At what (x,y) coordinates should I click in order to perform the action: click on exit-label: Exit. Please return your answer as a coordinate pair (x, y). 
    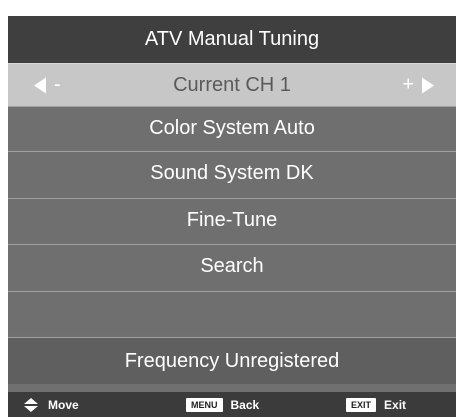
    Looking at the image, I should click on (395, 404).